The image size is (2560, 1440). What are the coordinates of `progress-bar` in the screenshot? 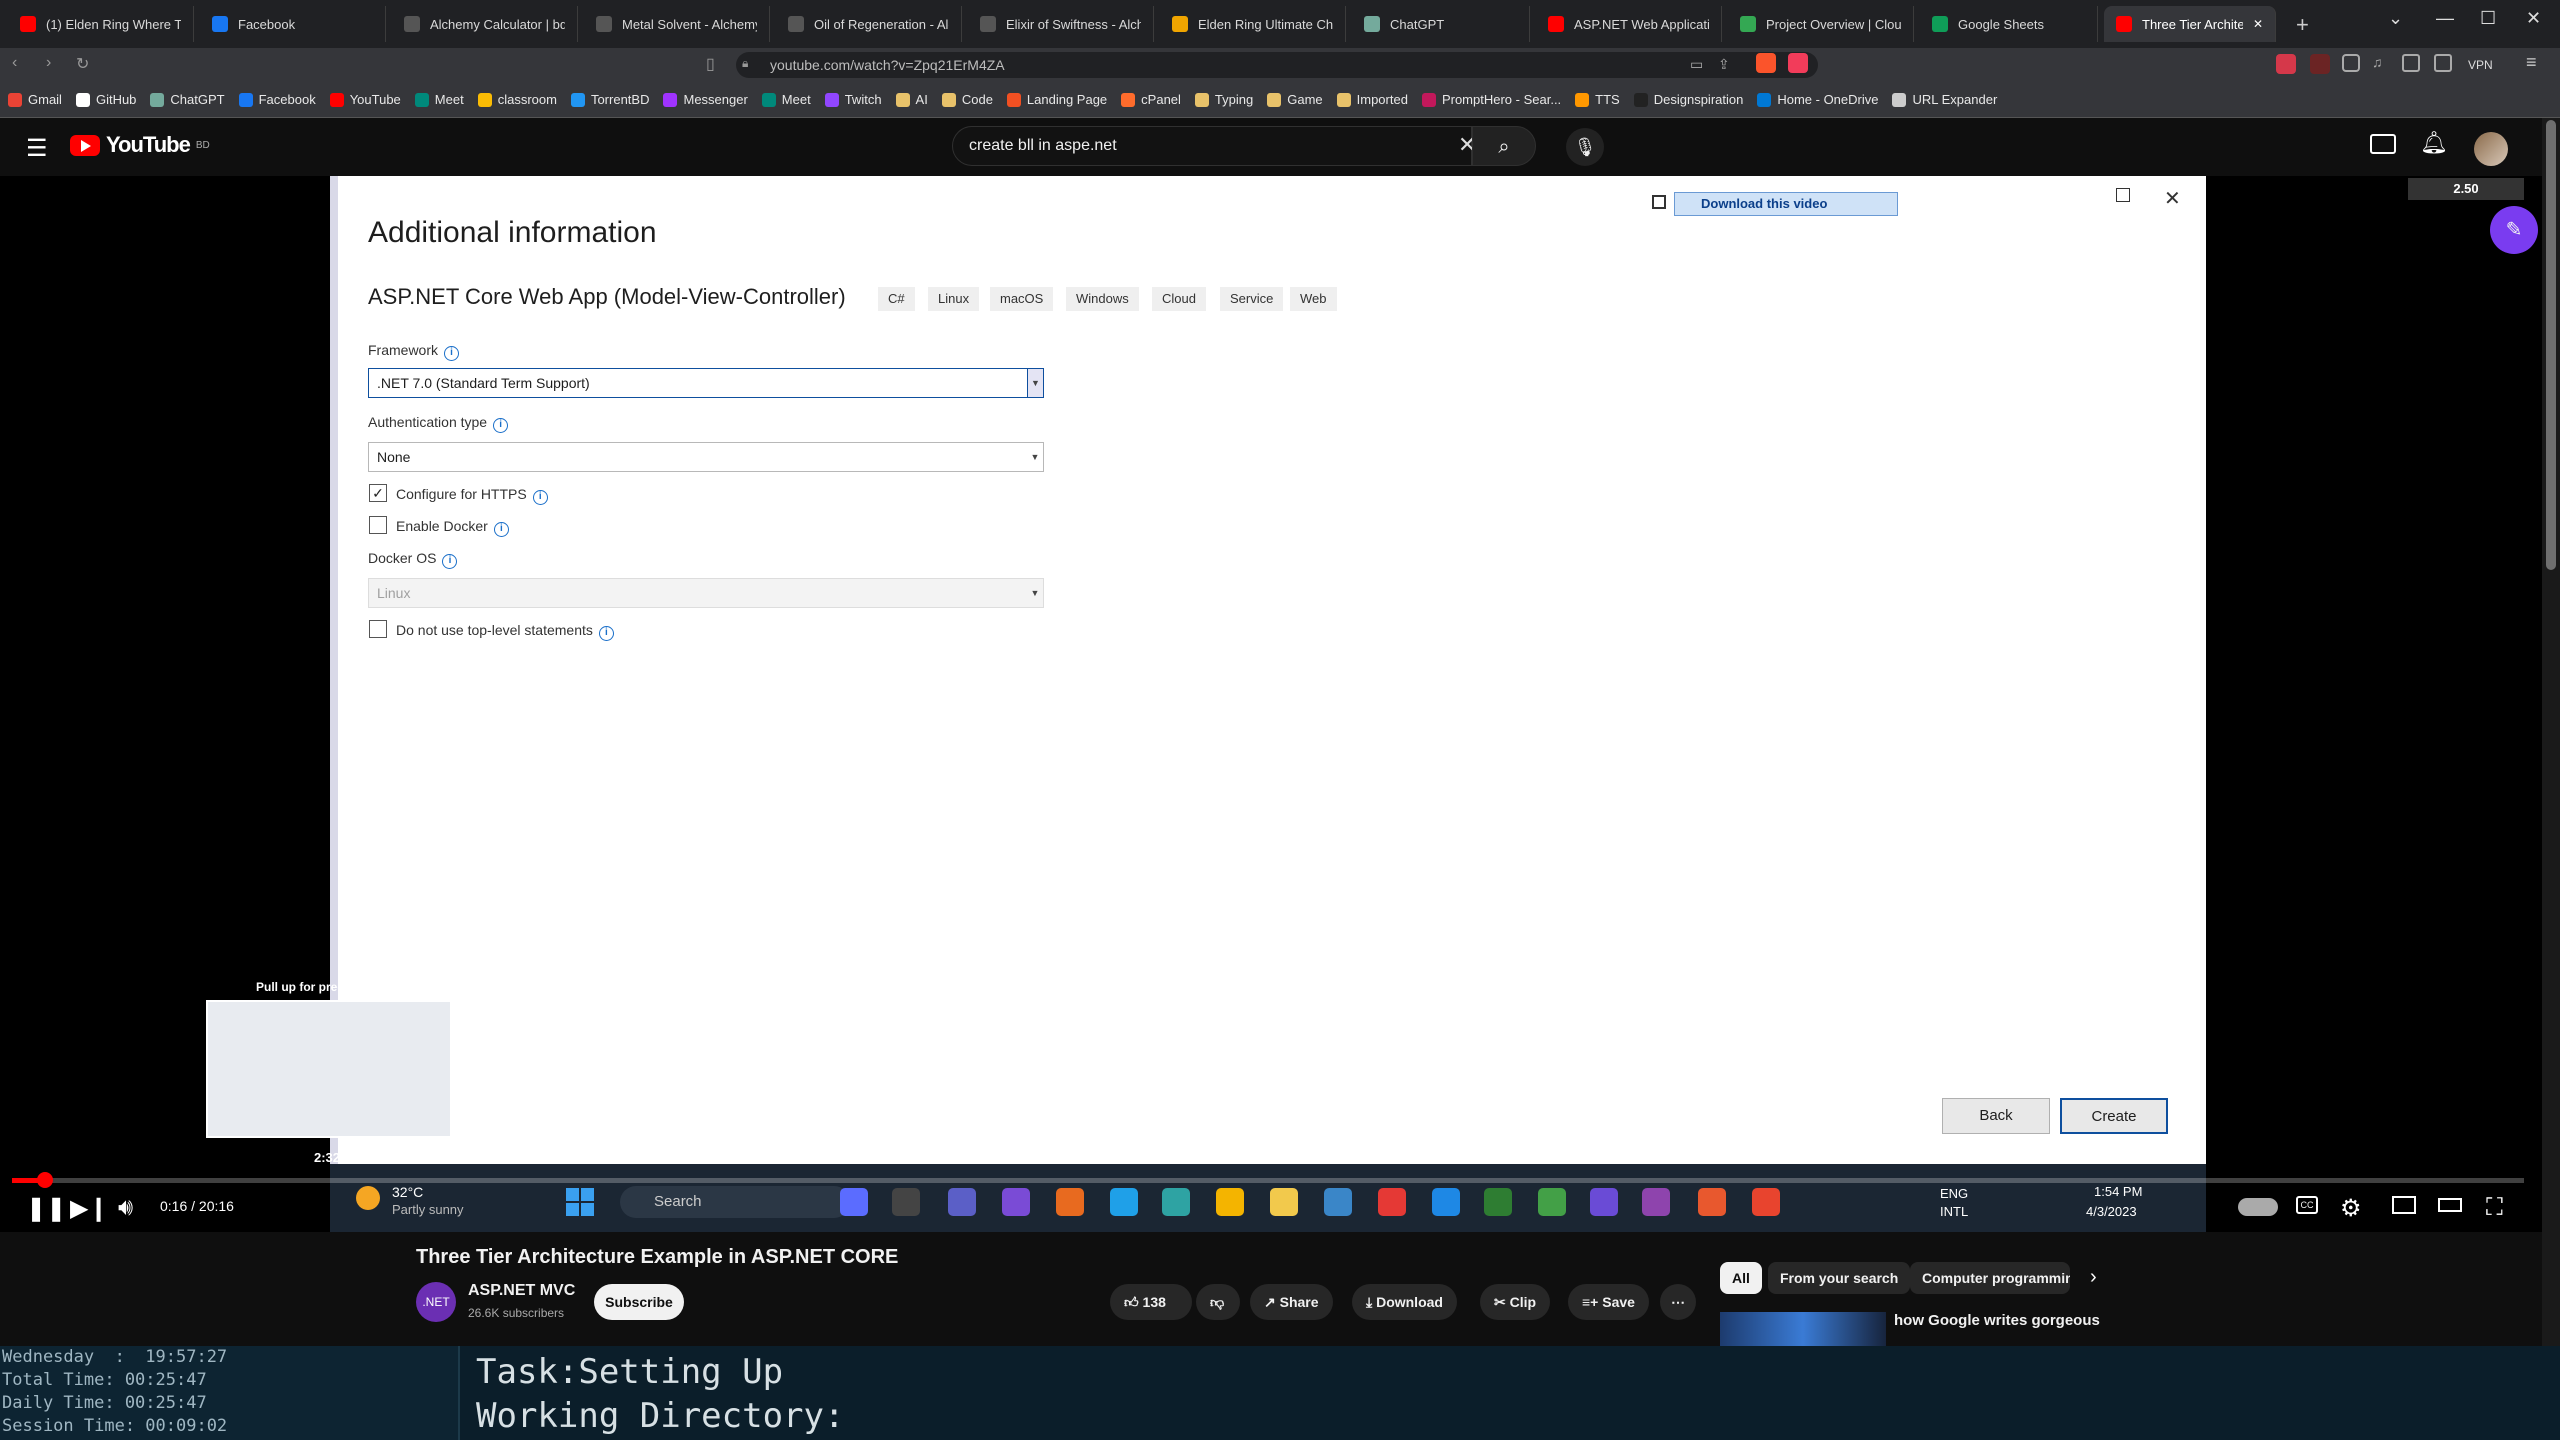 It's located at (1268, 1180).